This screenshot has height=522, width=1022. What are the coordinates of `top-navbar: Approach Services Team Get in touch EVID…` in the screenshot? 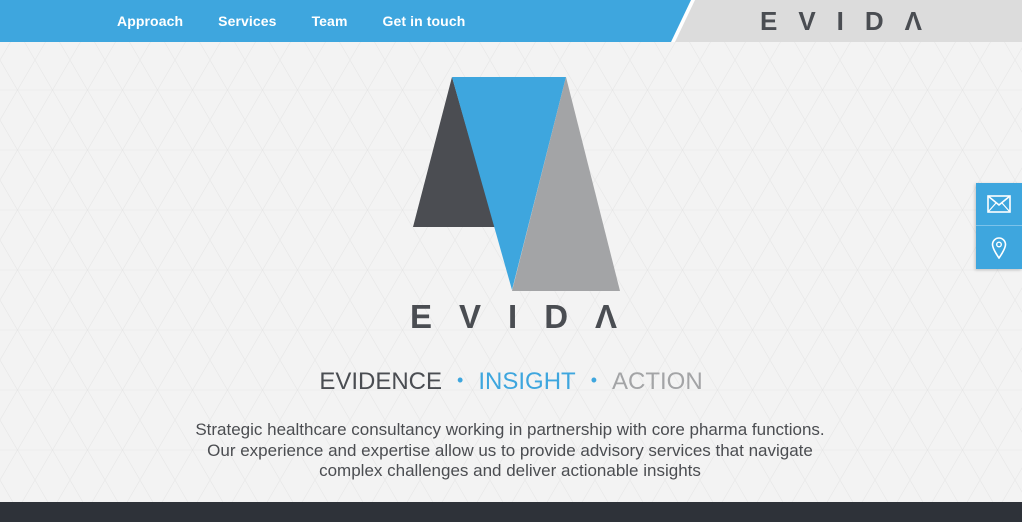 It's located at (511, 21).